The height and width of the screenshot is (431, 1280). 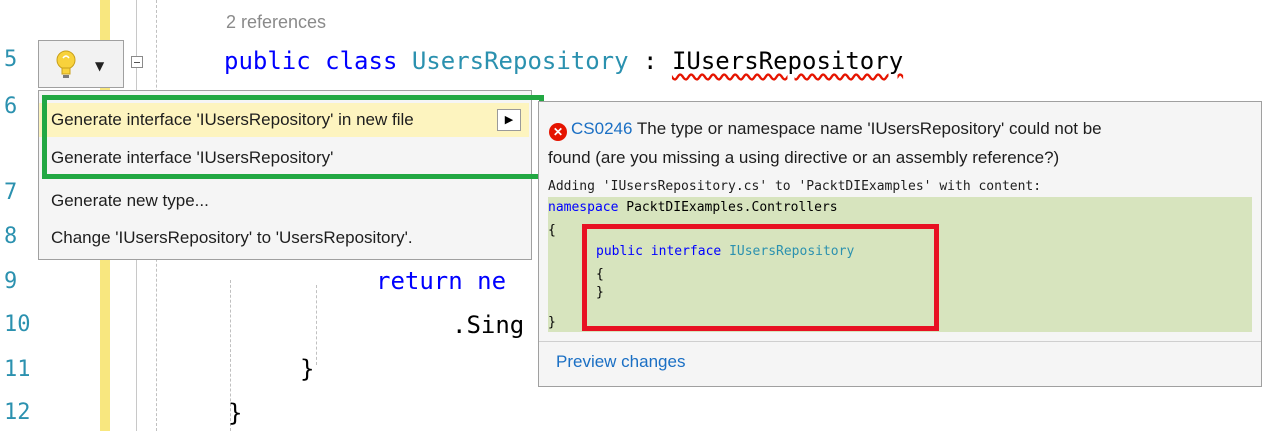 I want to click on namespace-name: PacktDIExamples.Controllers, so click(x=728, y=207).